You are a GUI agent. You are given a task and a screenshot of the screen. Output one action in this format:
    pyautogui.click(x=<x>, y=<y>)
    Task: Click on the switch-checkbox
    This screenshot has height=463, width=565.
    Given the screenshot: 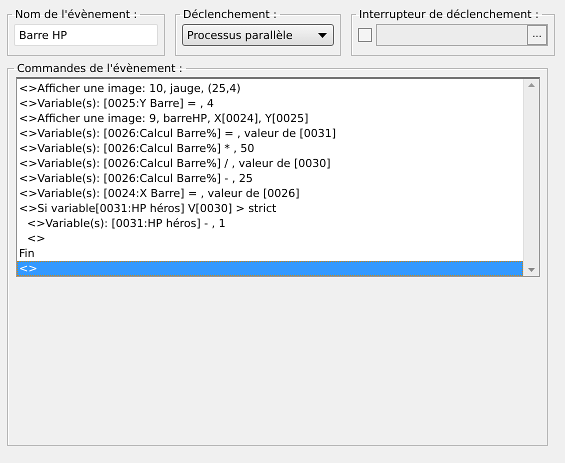 What is the action you would take?
    pyautogui.click(x=365, y=35)
    